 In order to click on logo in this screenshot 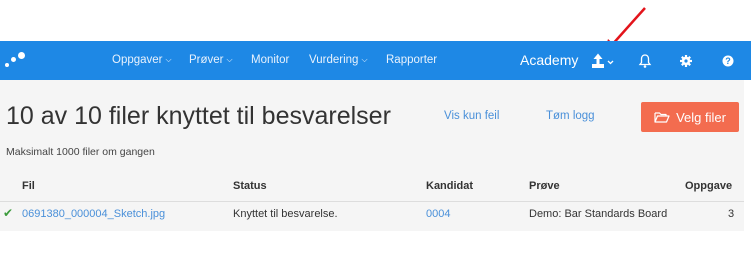, I will do `click(20, 60)`.